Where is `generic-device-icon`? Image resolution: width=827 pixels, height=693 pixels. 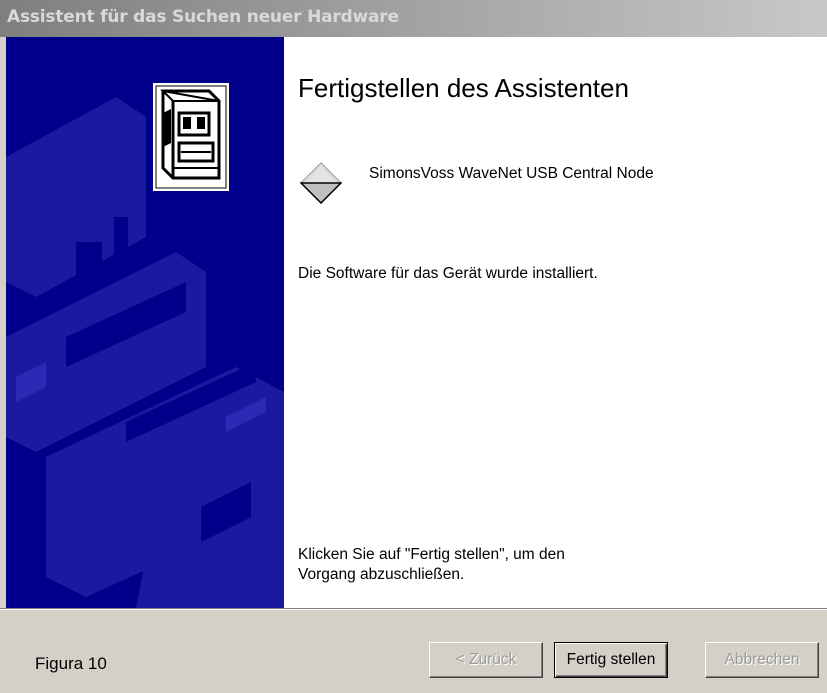
generic-device-icon is located at coordinates (321, 183).